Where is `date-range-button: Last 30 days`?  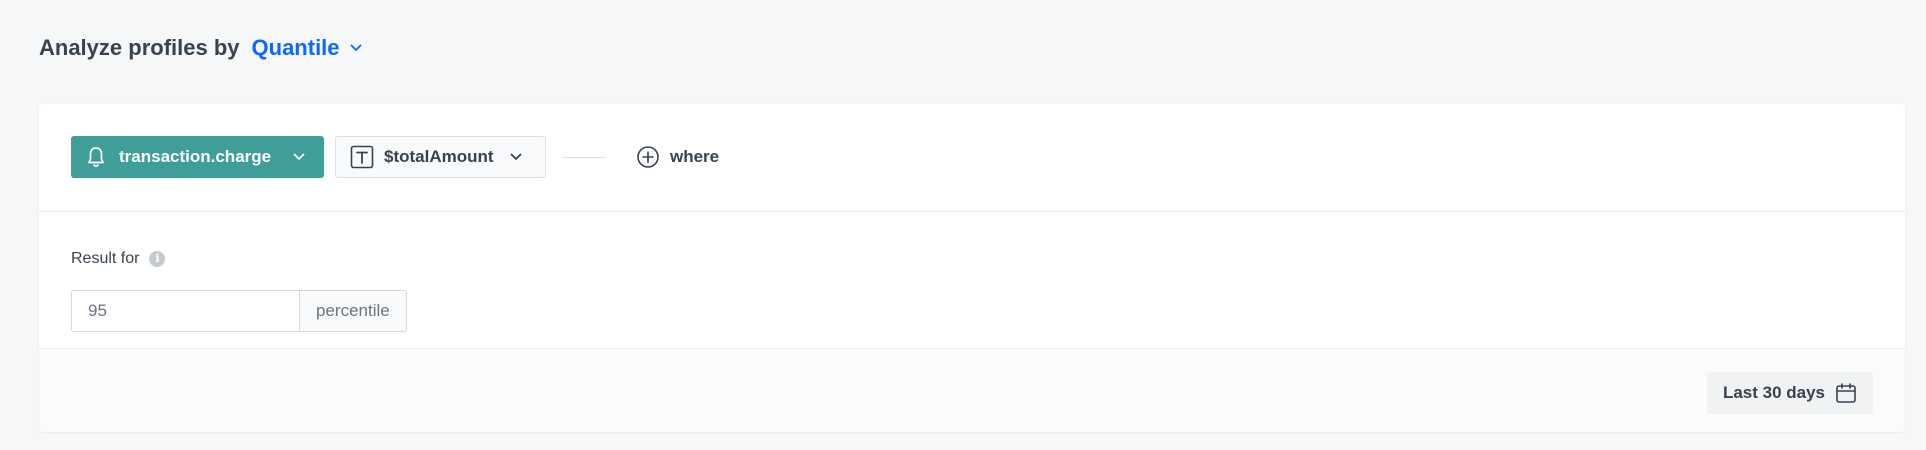
date-range-button: Last 30 days is located at coordinates (1789, 393).